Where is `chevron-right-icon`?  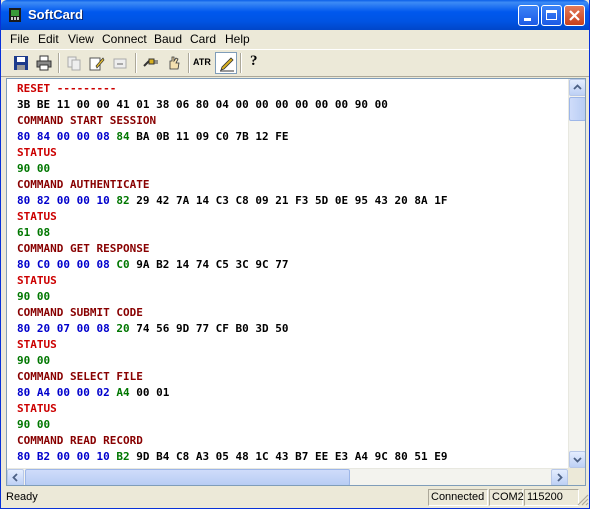
chevron-right-icon is located at coordinates (560, 477).